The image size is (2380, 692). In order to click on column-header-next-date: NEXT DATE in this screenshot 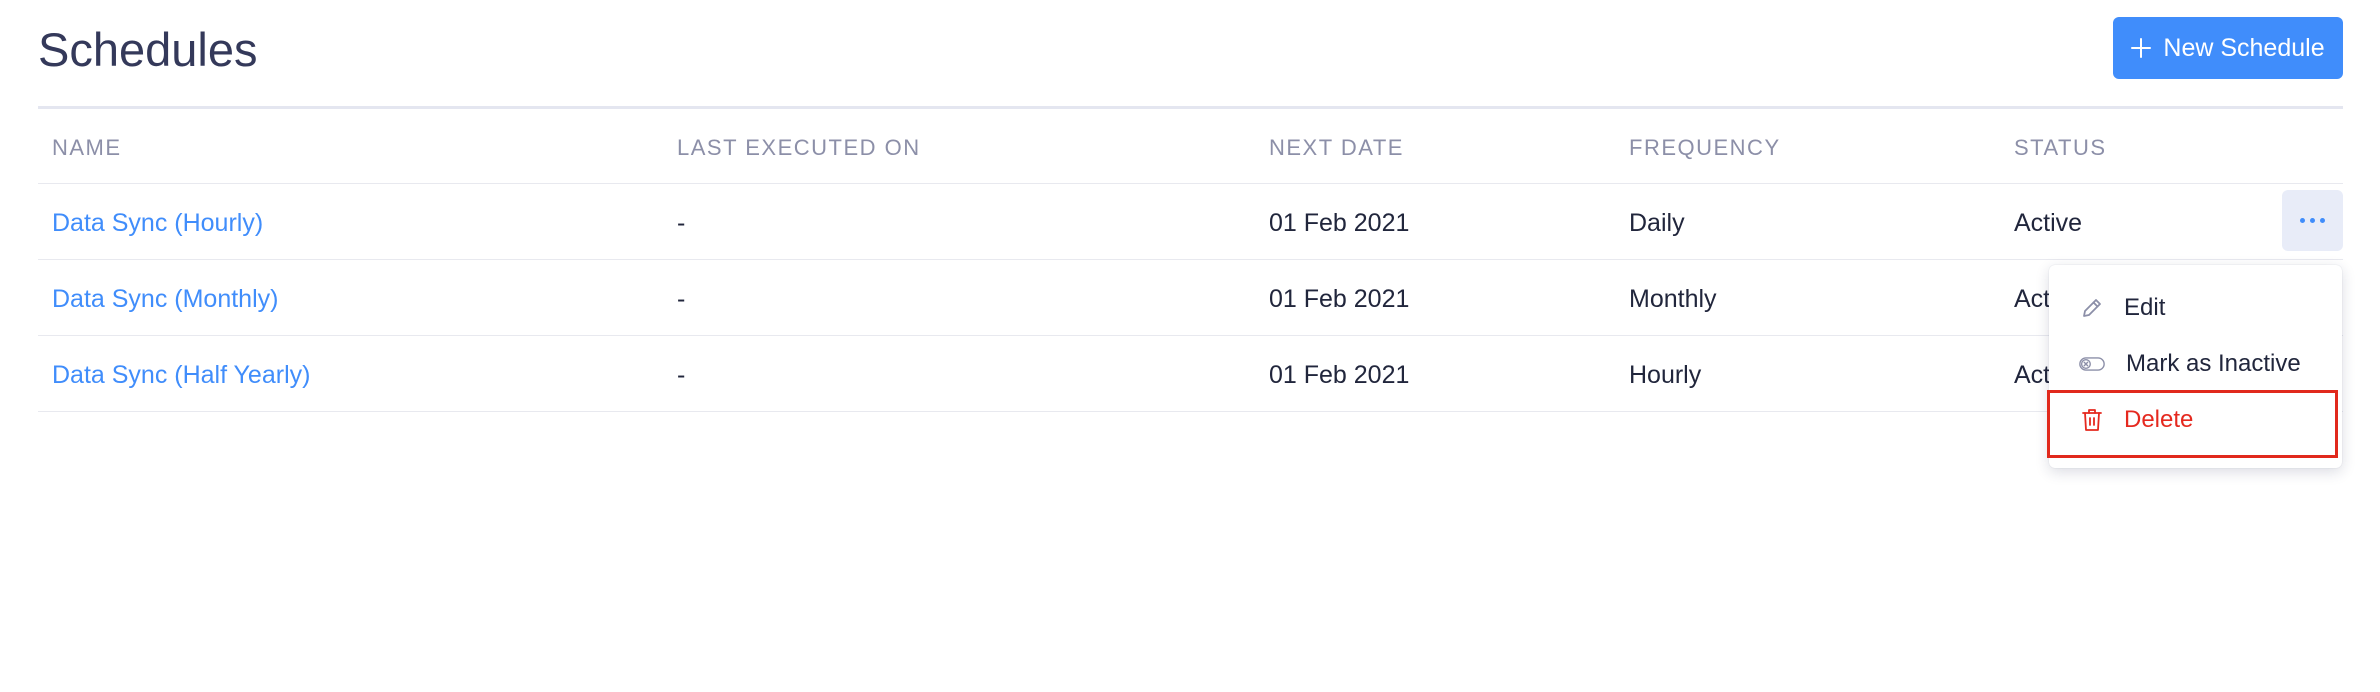, I will do `click(1336, 148)`.